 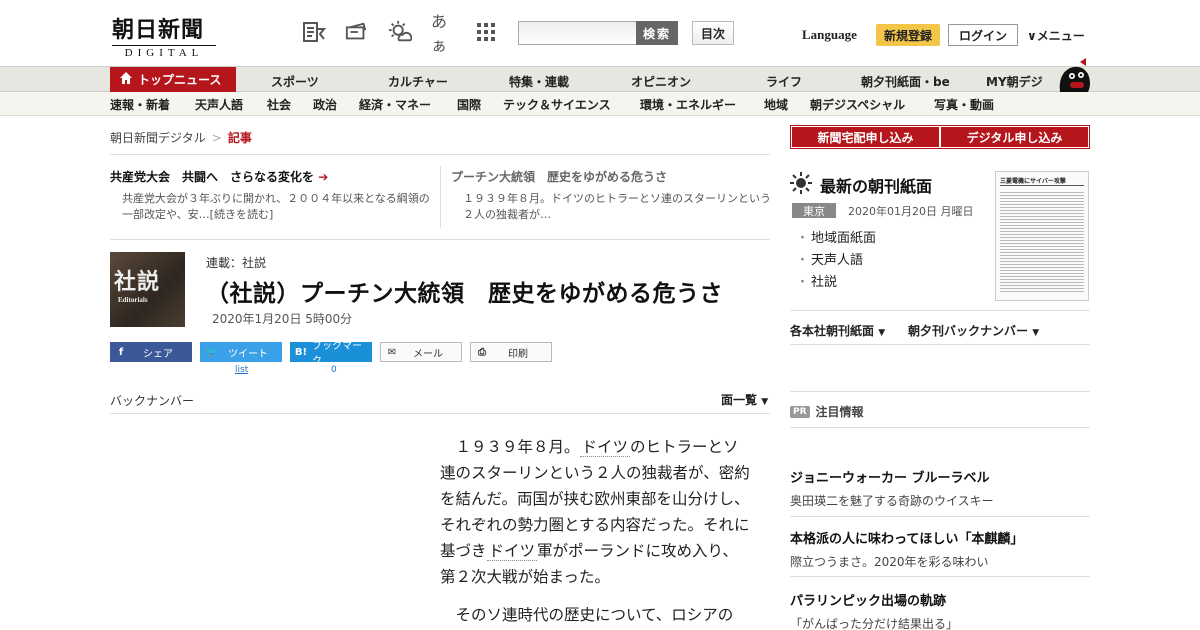 I want to click on list-item: 天声人語, so click(x=836, y=261).